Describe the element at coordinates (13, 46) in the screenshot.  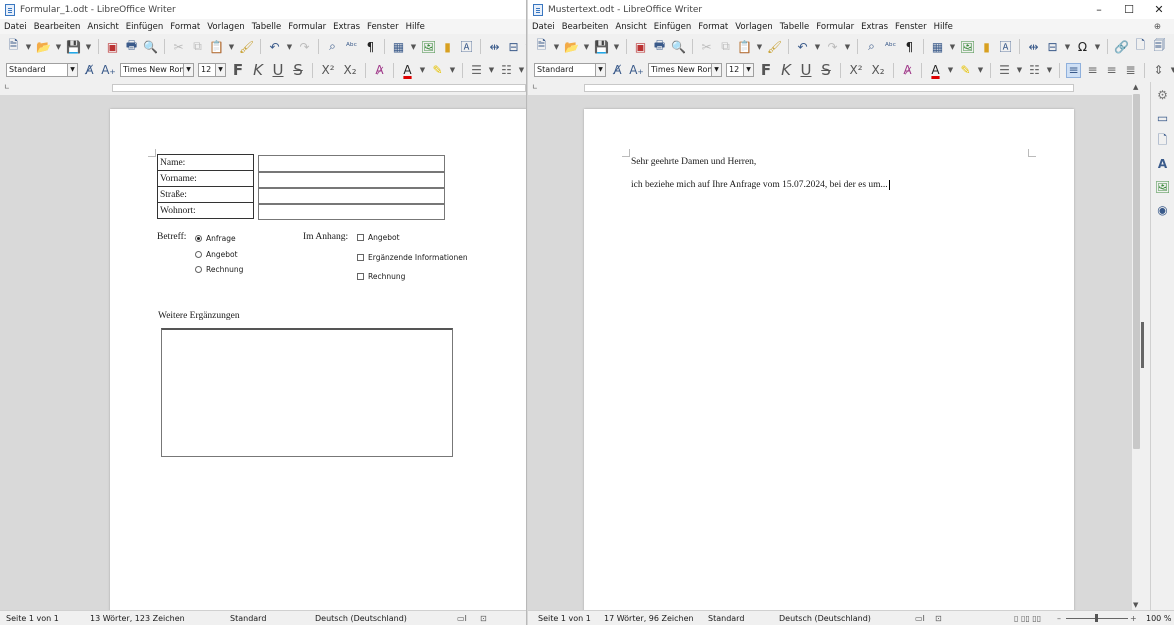
I see `new-document-icon: 🗎` at that location.